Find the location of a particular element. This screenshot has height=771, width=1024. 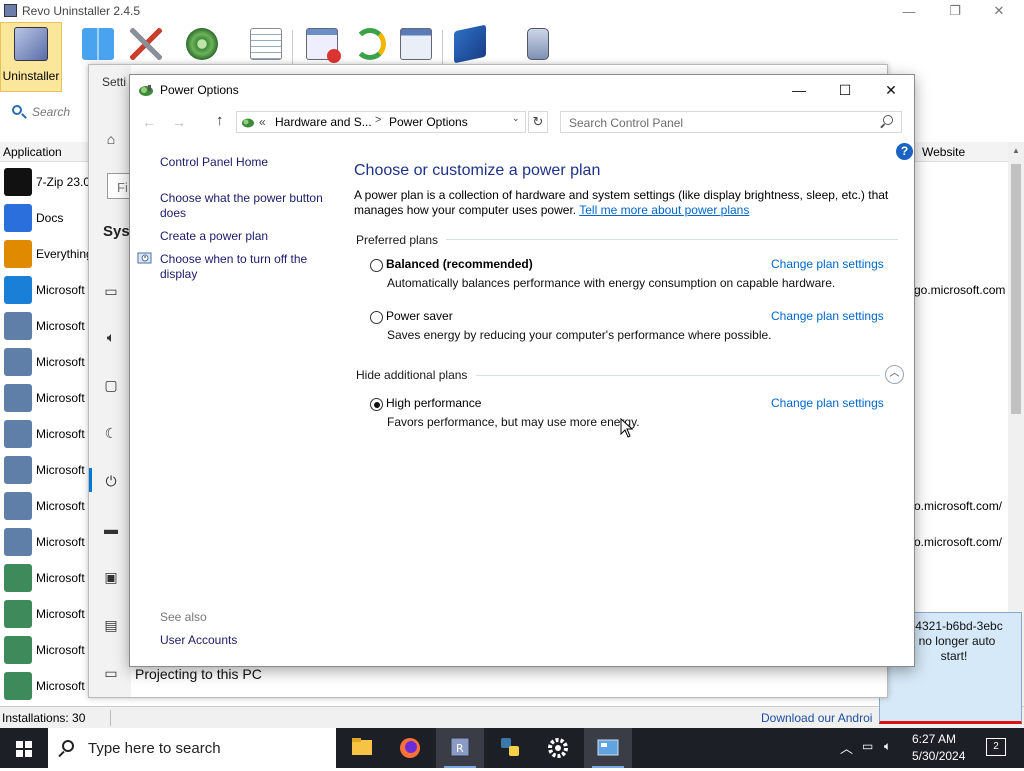

revo-search-box: Search is located at coordinates (45, 111).